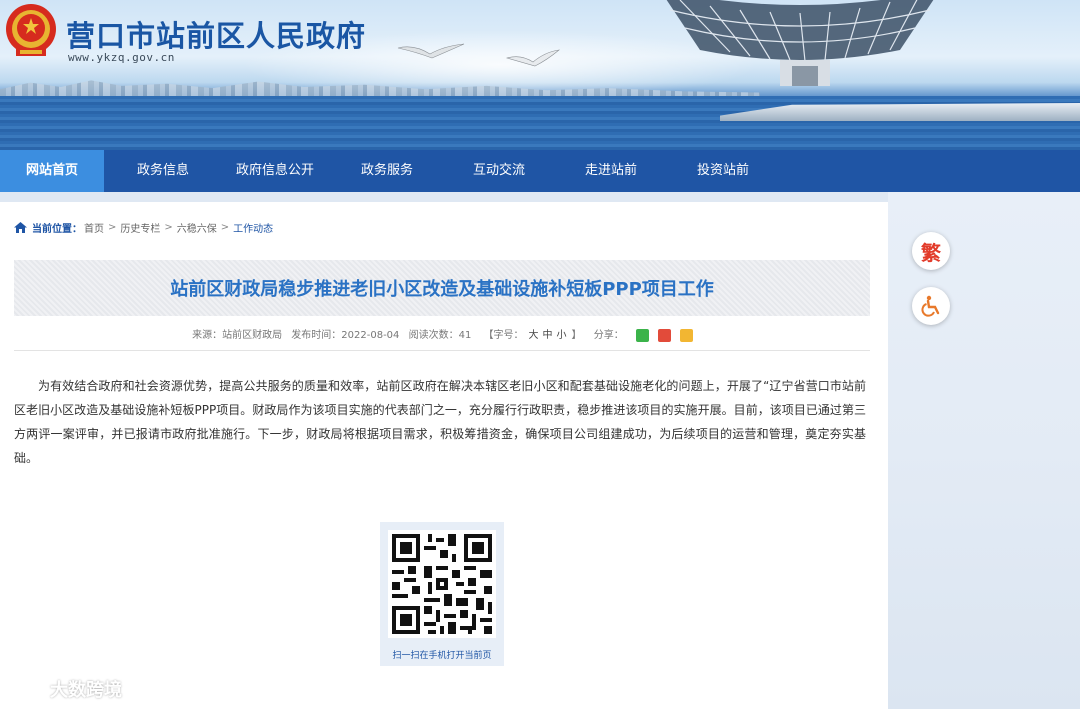  Describe the element at coordinates (440, 335) in the screenshot. I see `article-view-count: 阅读次数：41` at that location.